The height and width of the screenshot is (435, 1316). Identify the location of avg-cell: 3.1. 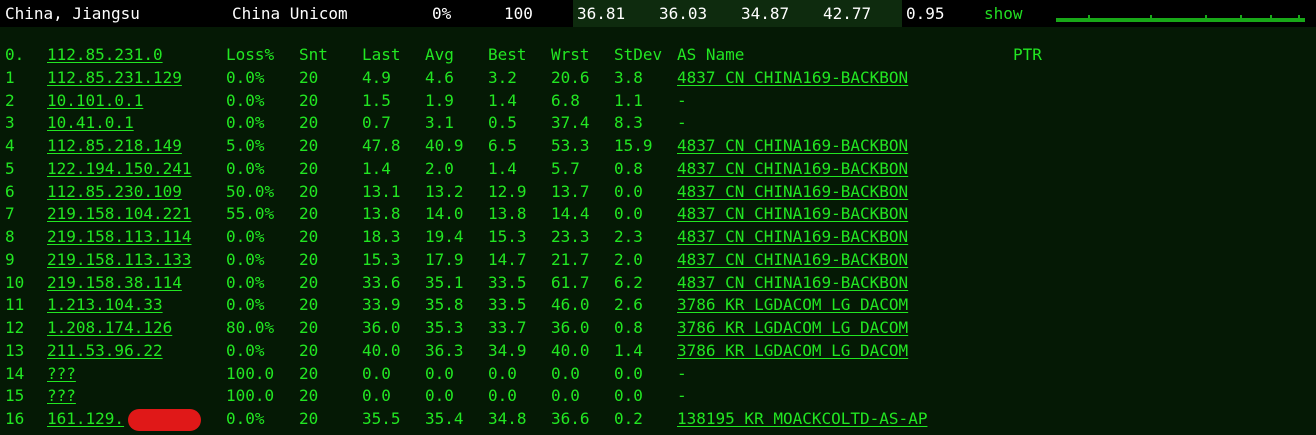
(439, 123).